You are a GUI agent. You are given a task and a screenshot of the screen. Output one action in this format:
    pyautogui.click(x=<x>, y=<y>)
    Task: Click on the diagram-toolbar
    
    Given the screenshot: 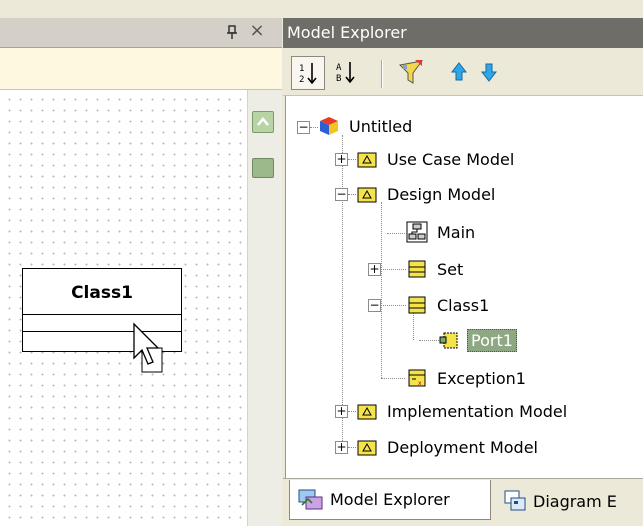 What is the action you would take?
    pyautogui.click(x=141, y=69)
    